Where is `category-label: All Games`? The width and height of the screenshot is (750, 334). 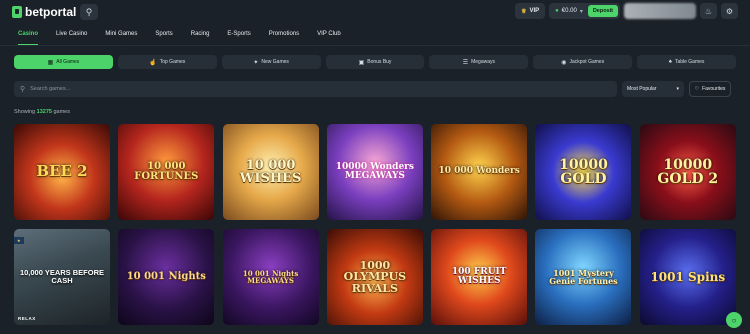
category-label: All Games is located at coordinates (68, 62).